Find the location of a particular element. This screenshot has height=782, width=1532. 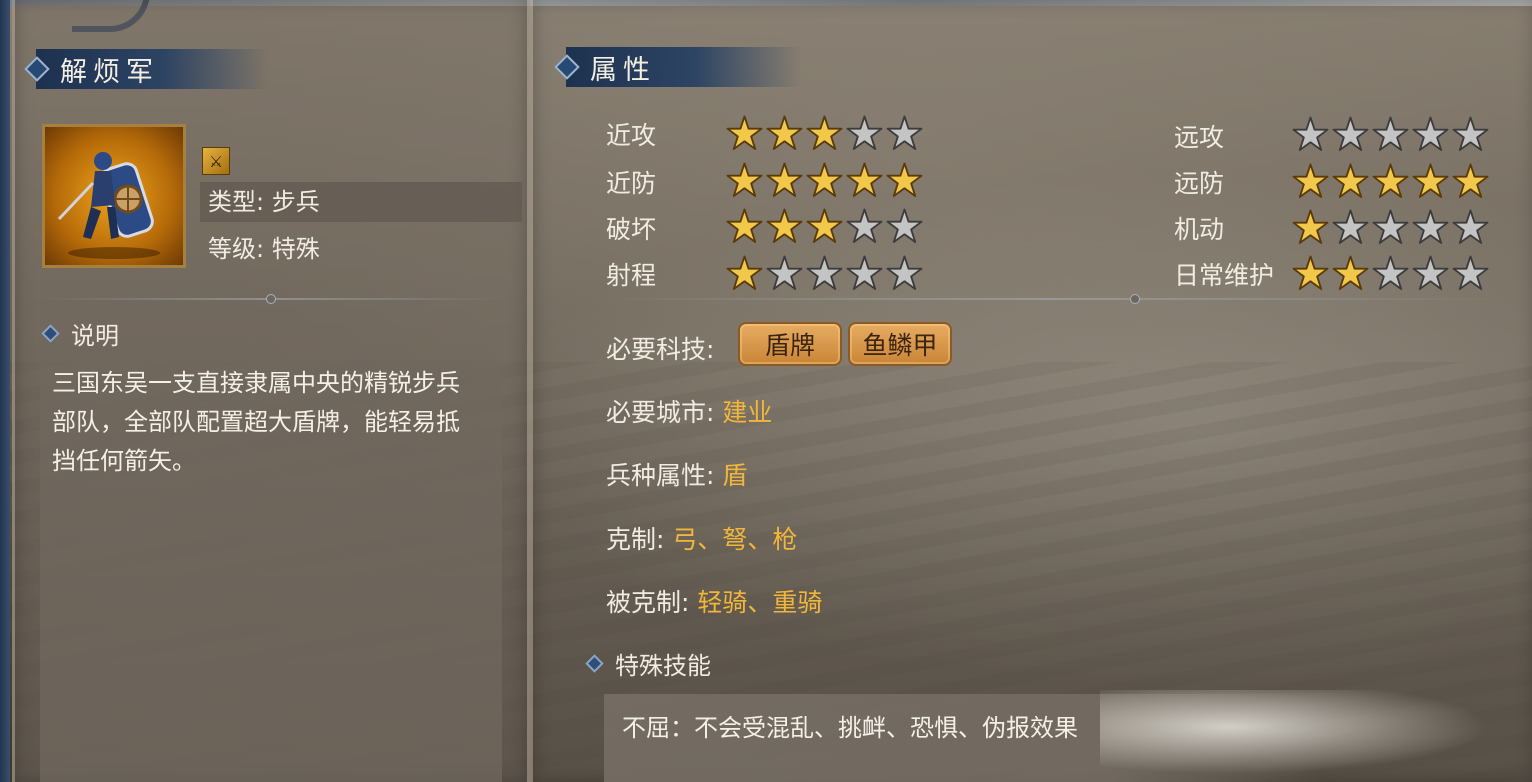

stat-stars-upkeep is located at coordinates (1390, 273).